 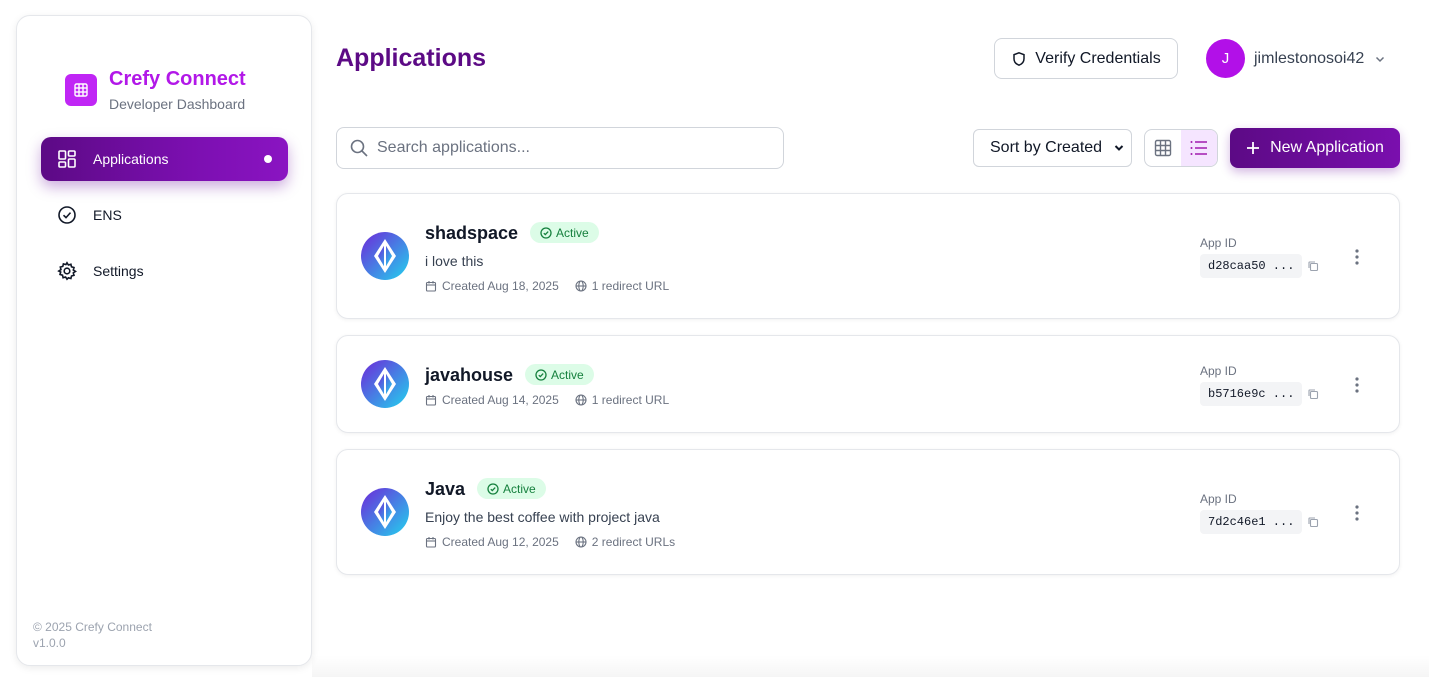 What do you see at coordinates (177, 79) in the screenshot?
I see `brand-name: Crefy Connect` at bounding box center [177, 79].